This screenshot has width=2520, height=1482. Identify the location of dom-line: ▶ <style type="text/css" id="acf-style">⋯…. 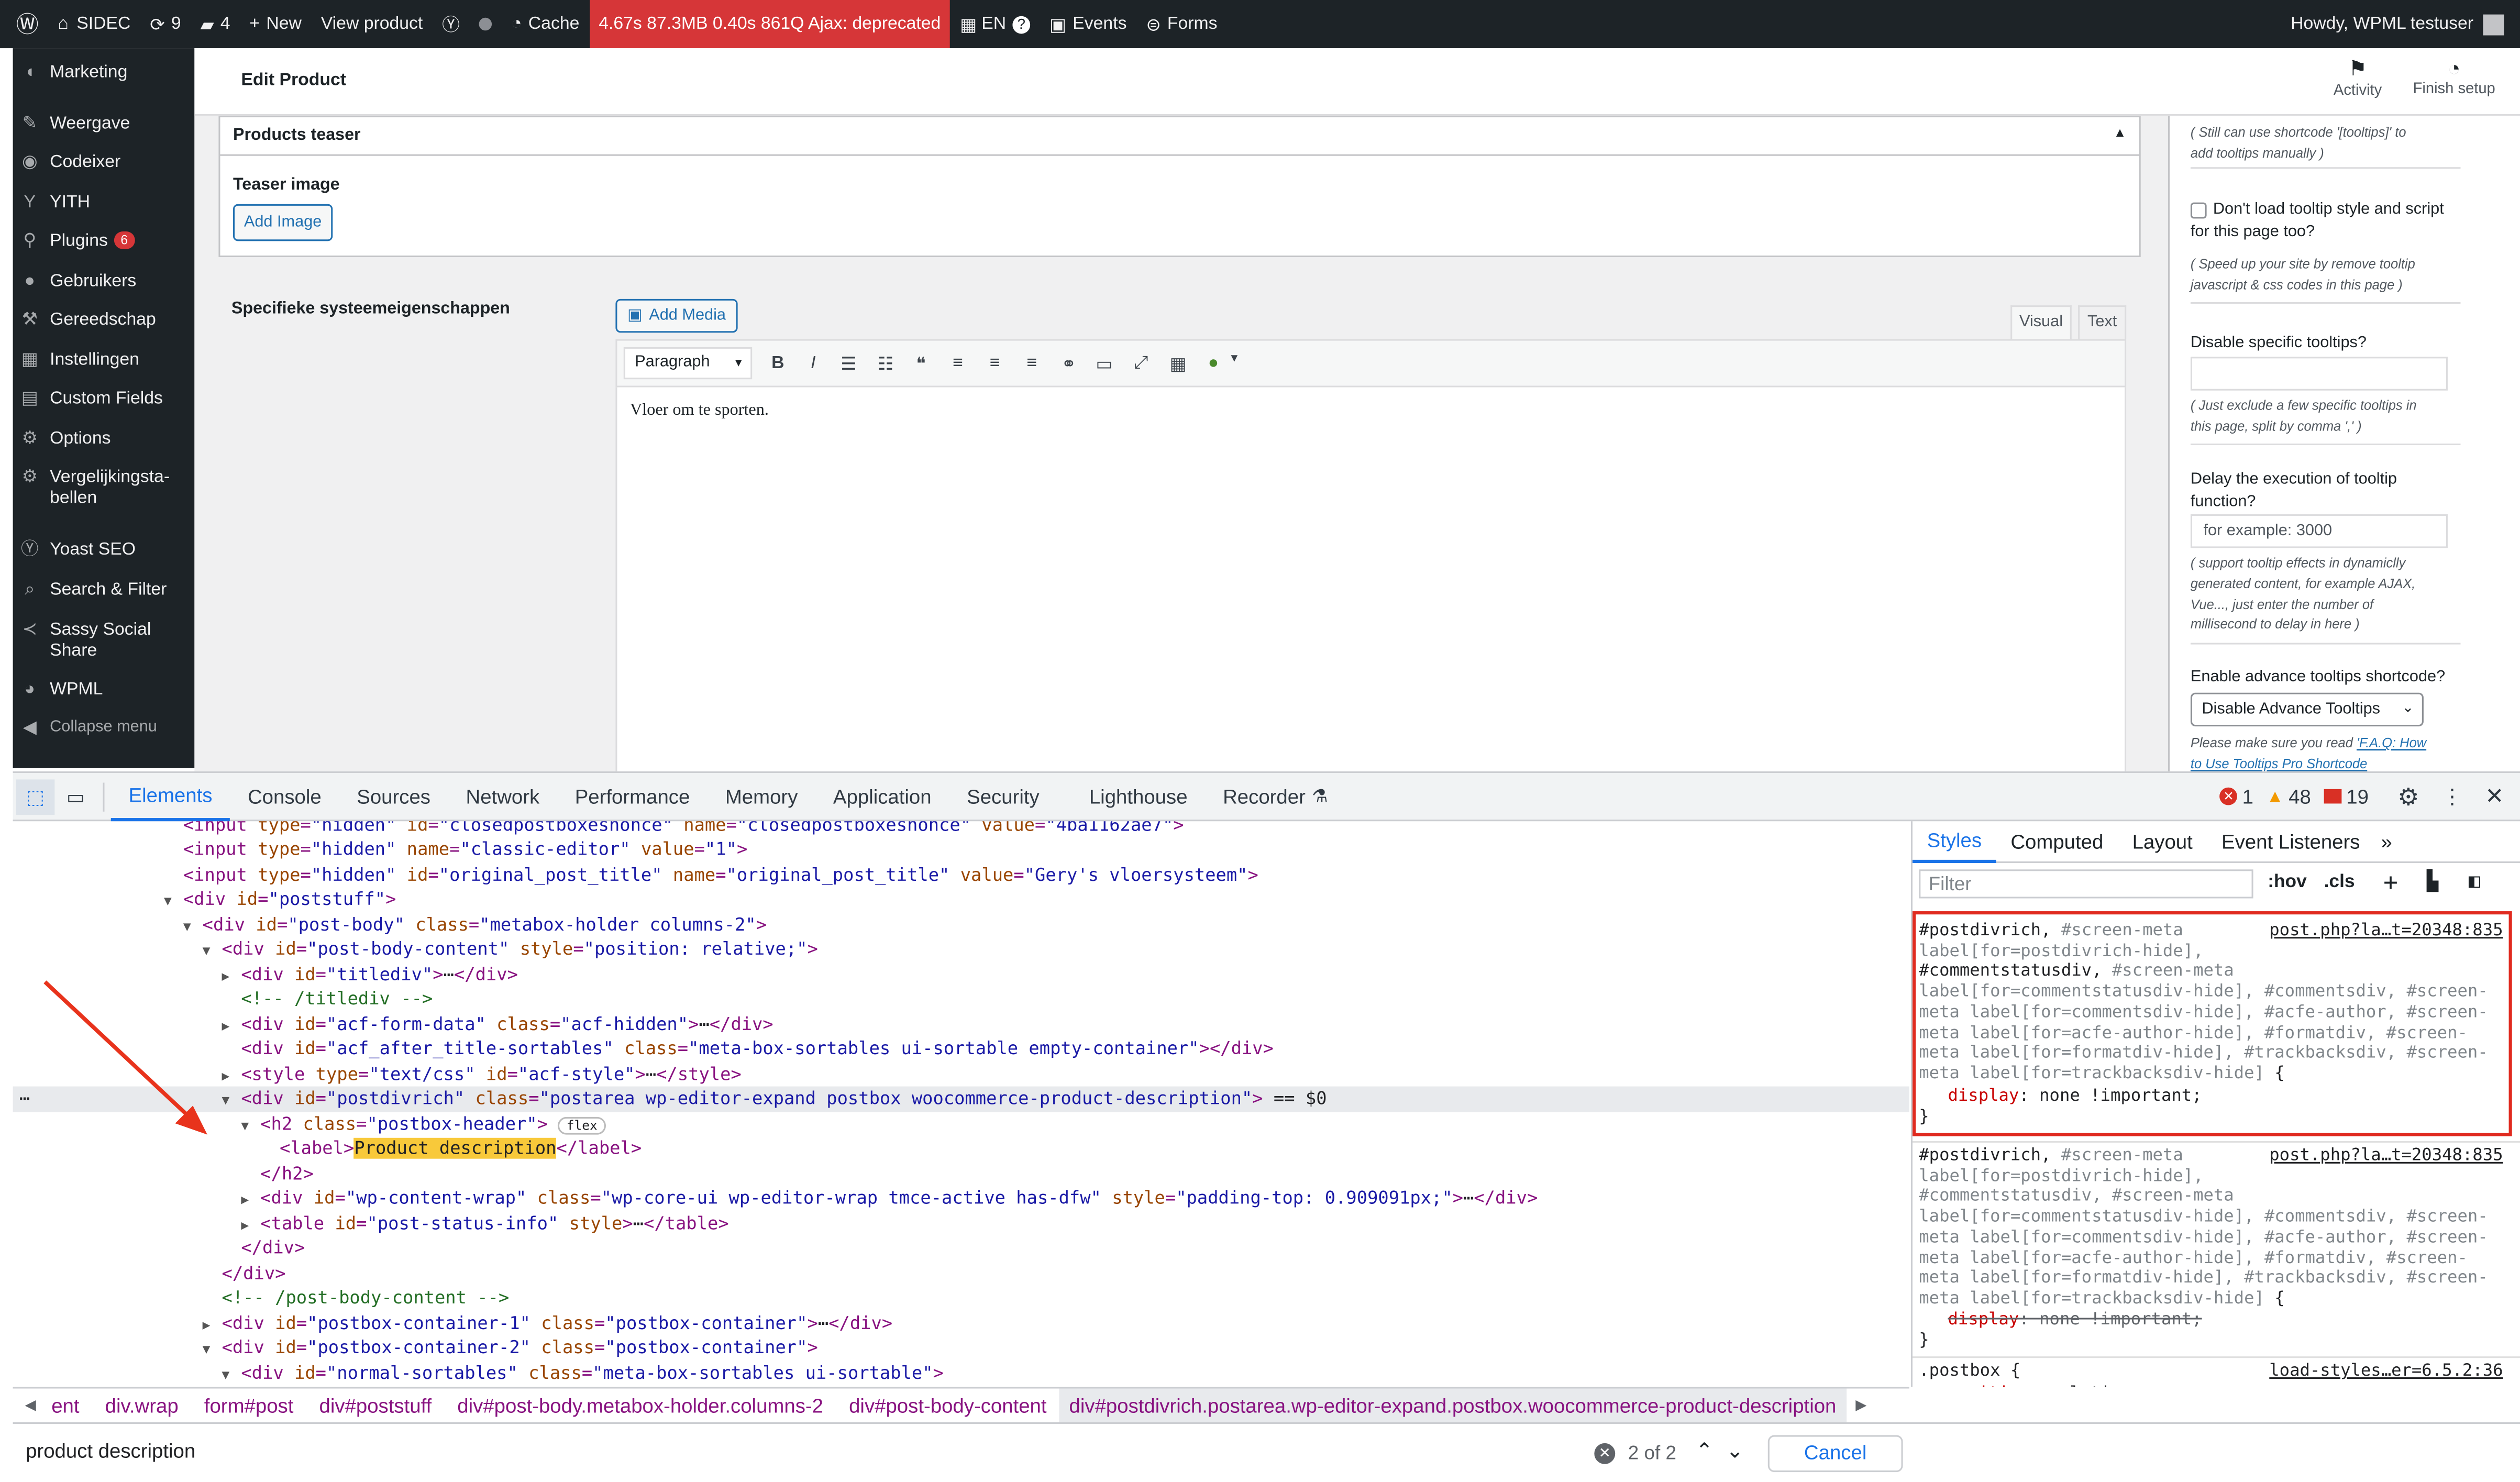
(482, 1075).